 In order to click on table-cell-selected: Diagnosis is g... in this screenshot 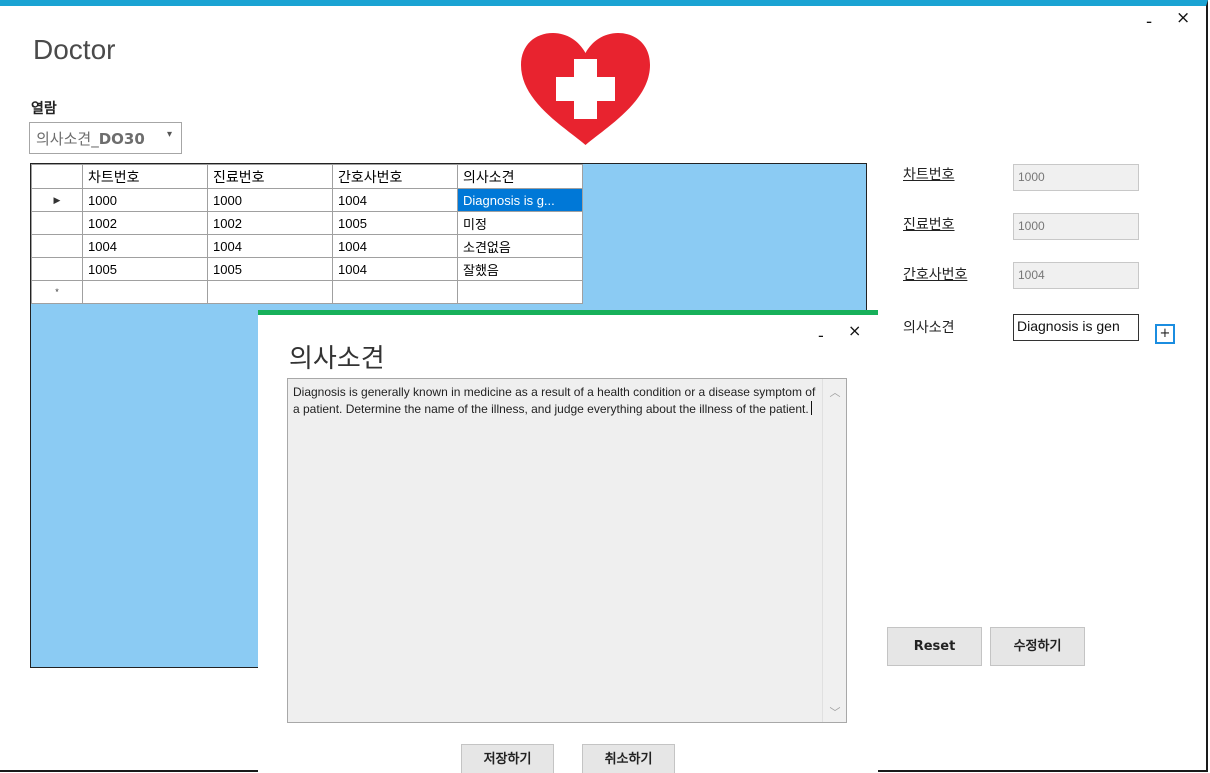, I will do `click(520, 200)`.